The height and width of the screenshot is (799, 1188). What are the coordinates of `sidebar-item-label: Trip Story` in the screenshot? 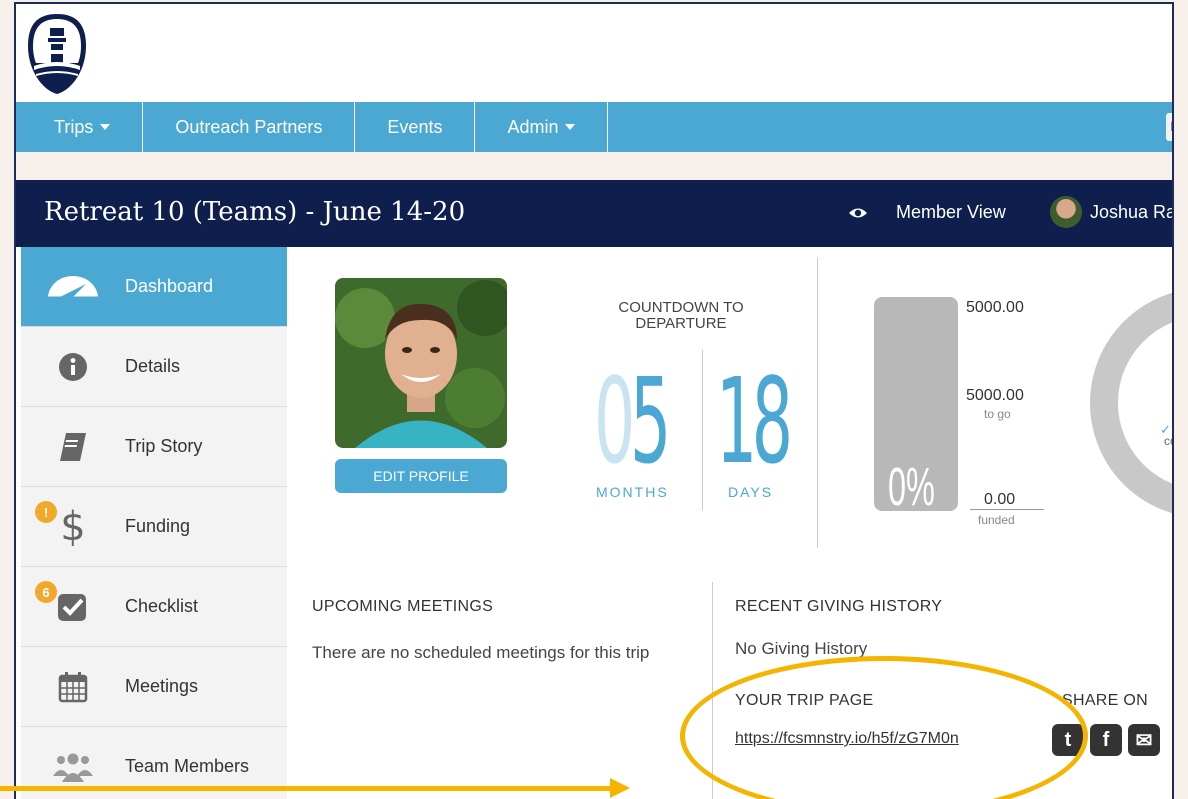 It's located at (164, 446).